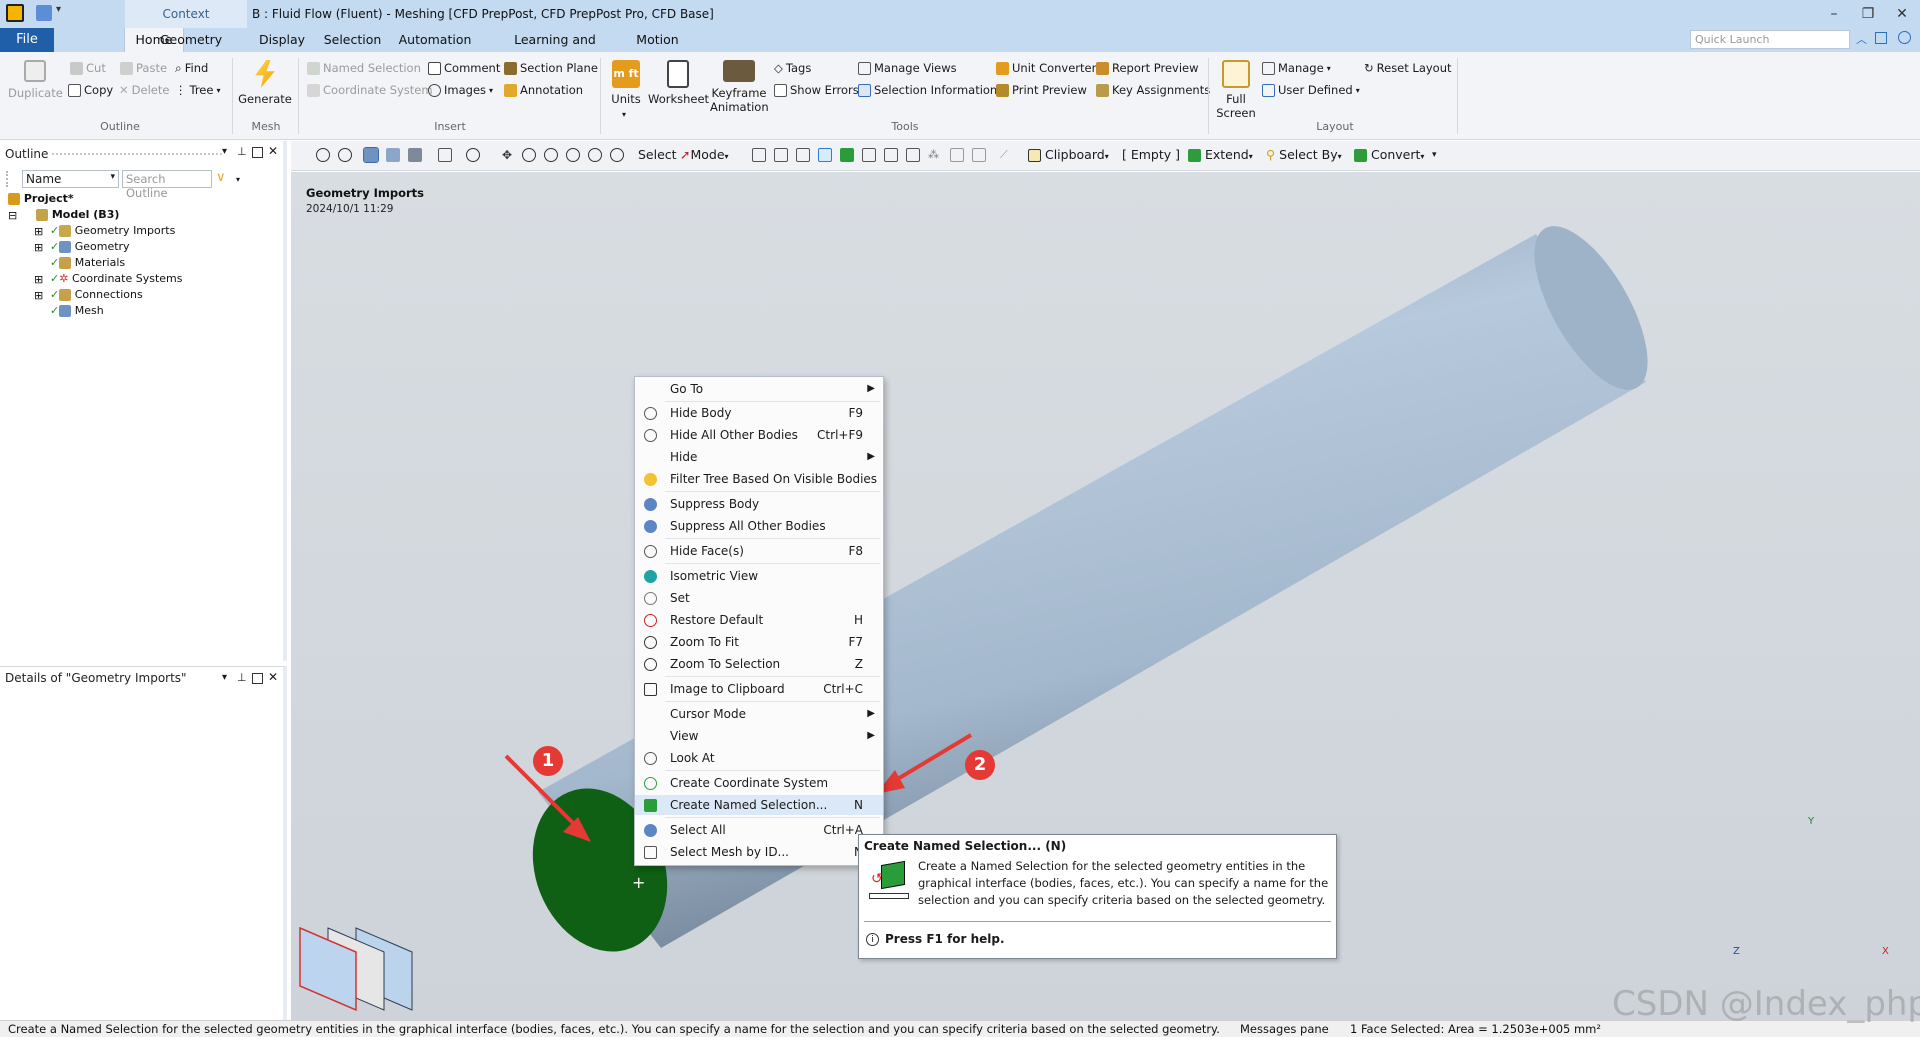 The image size is (1920, 1037). What do you see at coordinates (759, 758) in the screenshot?
I see `menu-item-look-at: Look At` at bounding box center [759, 758].